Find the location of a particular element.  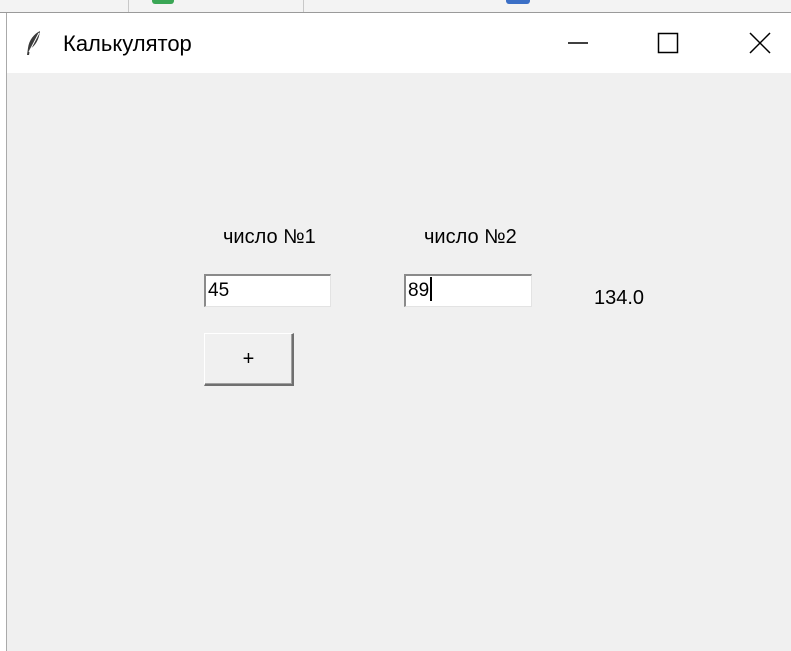

title-bar: Калькулятор is located at coordinates (399, 43).